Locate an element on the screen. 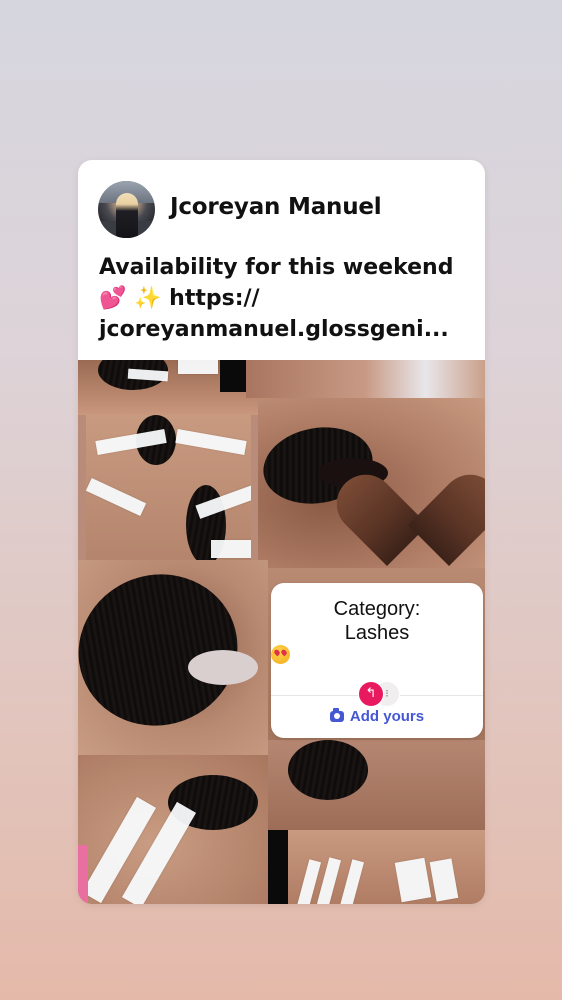 The width and height of the screenshot is (562, 1000). heart-collage-inset is located at coordinates (404, 520).